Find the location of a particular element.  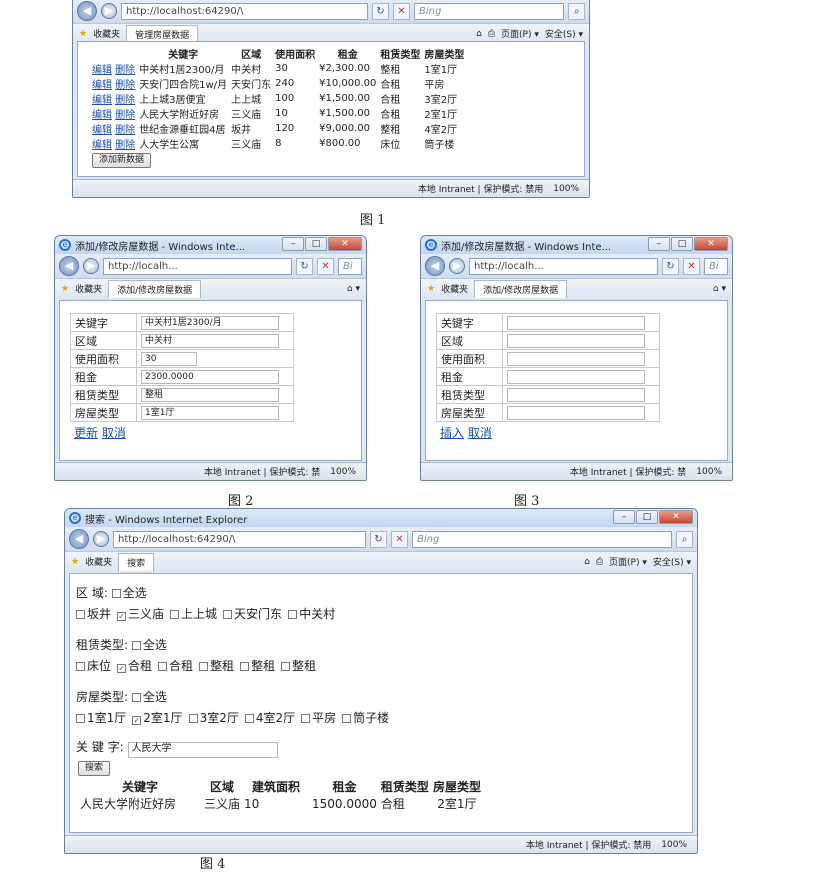

field-input: 1室1厅 is located at coordinates (210, 412).